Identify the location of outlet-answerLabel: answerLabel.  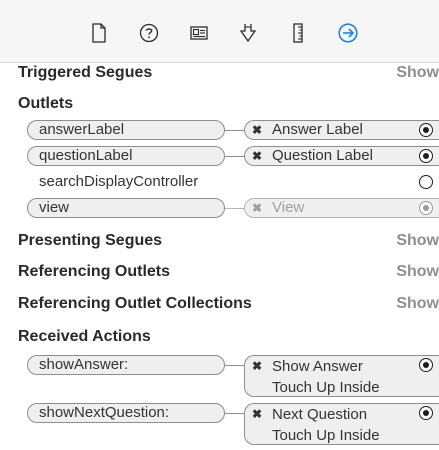
(126, 130).